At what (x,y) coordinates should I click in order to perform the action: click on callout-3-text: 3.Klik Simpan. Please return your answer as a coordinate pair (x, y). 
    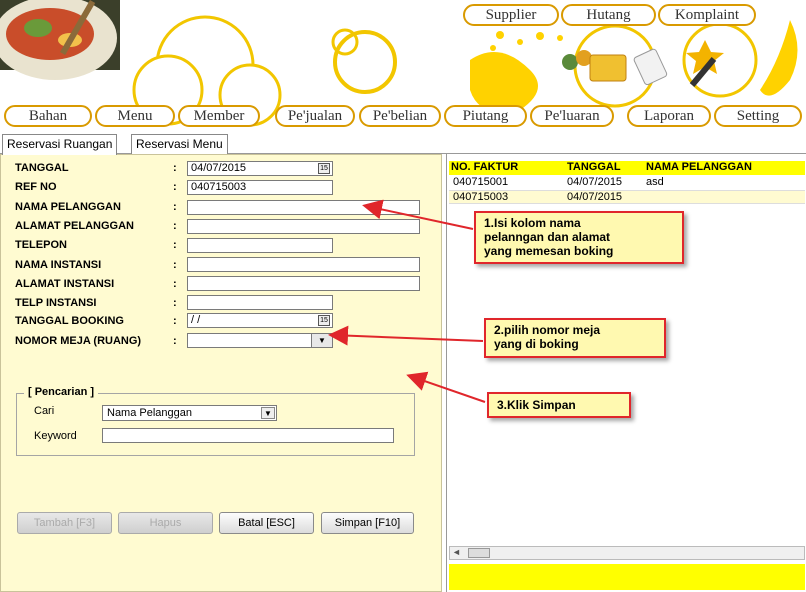
    Looking at the image, I should click on (536, 405).